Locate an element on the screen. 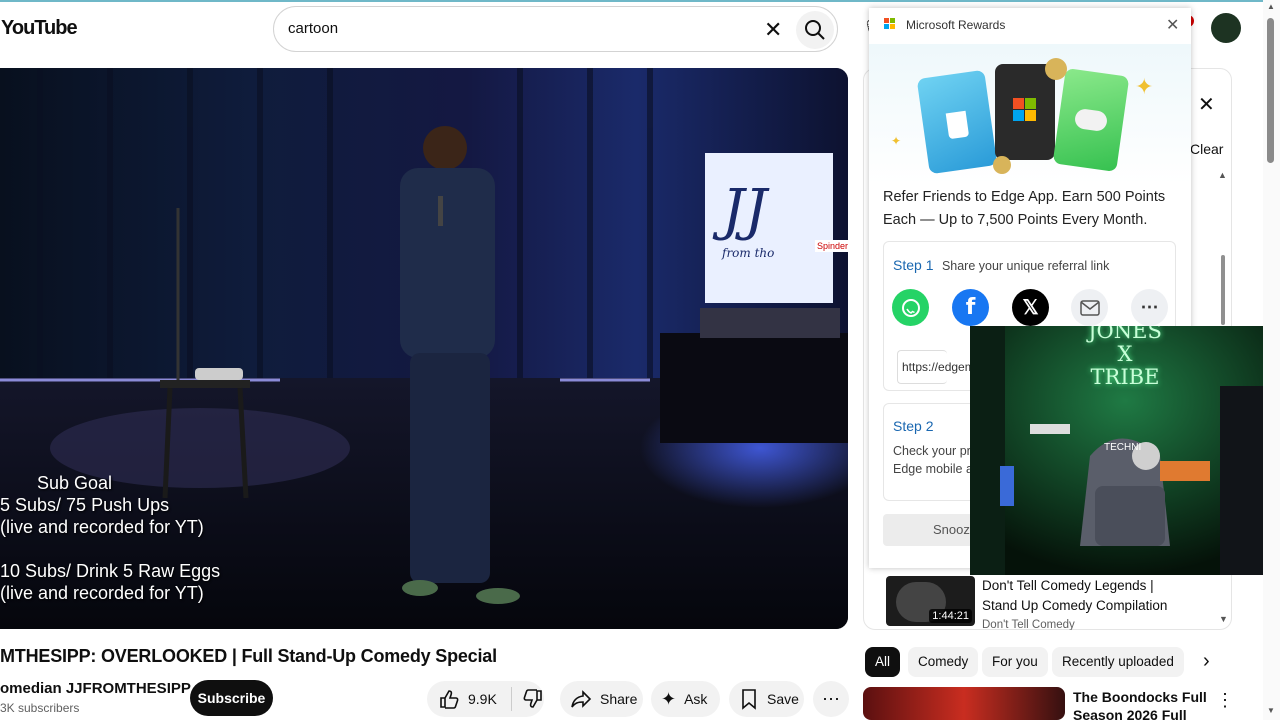 This screenshot has width=1280, height=724. rewards-title: Microsoft Rewards is located at coordinates (955, 25).